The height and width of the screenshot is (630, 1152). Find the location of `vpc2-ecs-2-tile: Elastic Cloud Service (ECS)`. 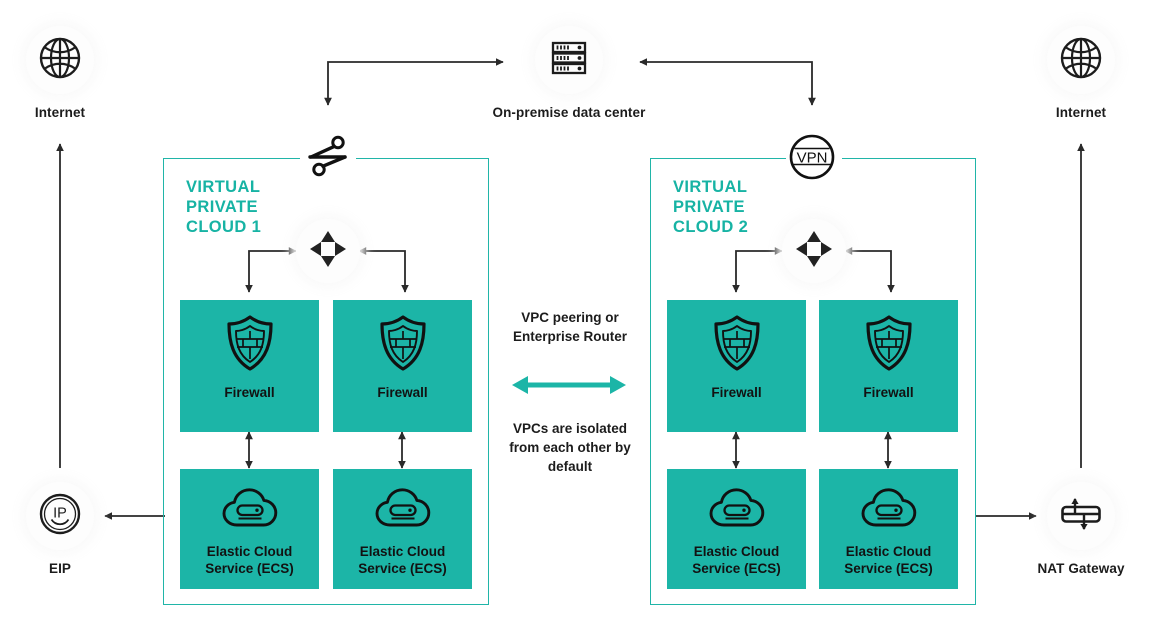

vpc2-ecs-2-tile: Elastic Cloud Service (ECS) is located at coordinates (888, 529).